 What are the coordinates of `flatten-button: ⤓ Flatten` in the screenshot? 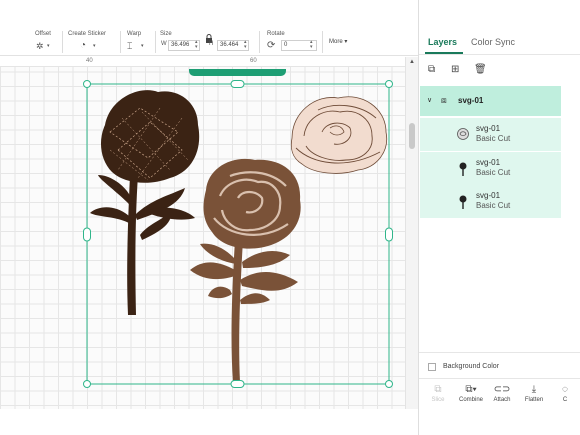 It's located at (534, 393).